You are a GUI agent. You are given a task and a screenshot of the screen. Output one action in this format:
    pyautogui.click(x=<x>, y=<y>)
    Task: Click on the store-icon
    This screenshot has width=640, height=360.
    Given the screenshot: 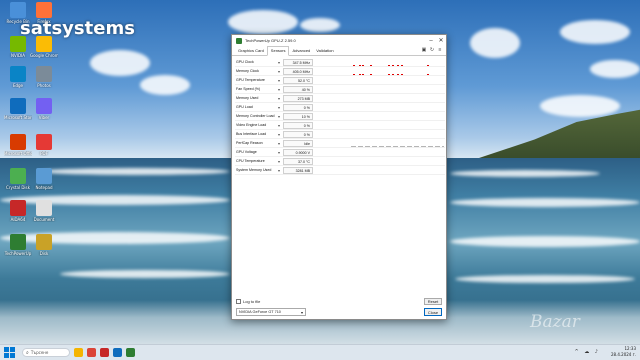 What is the action you would take?
    pyautogui.click(x=117, y=352)
    